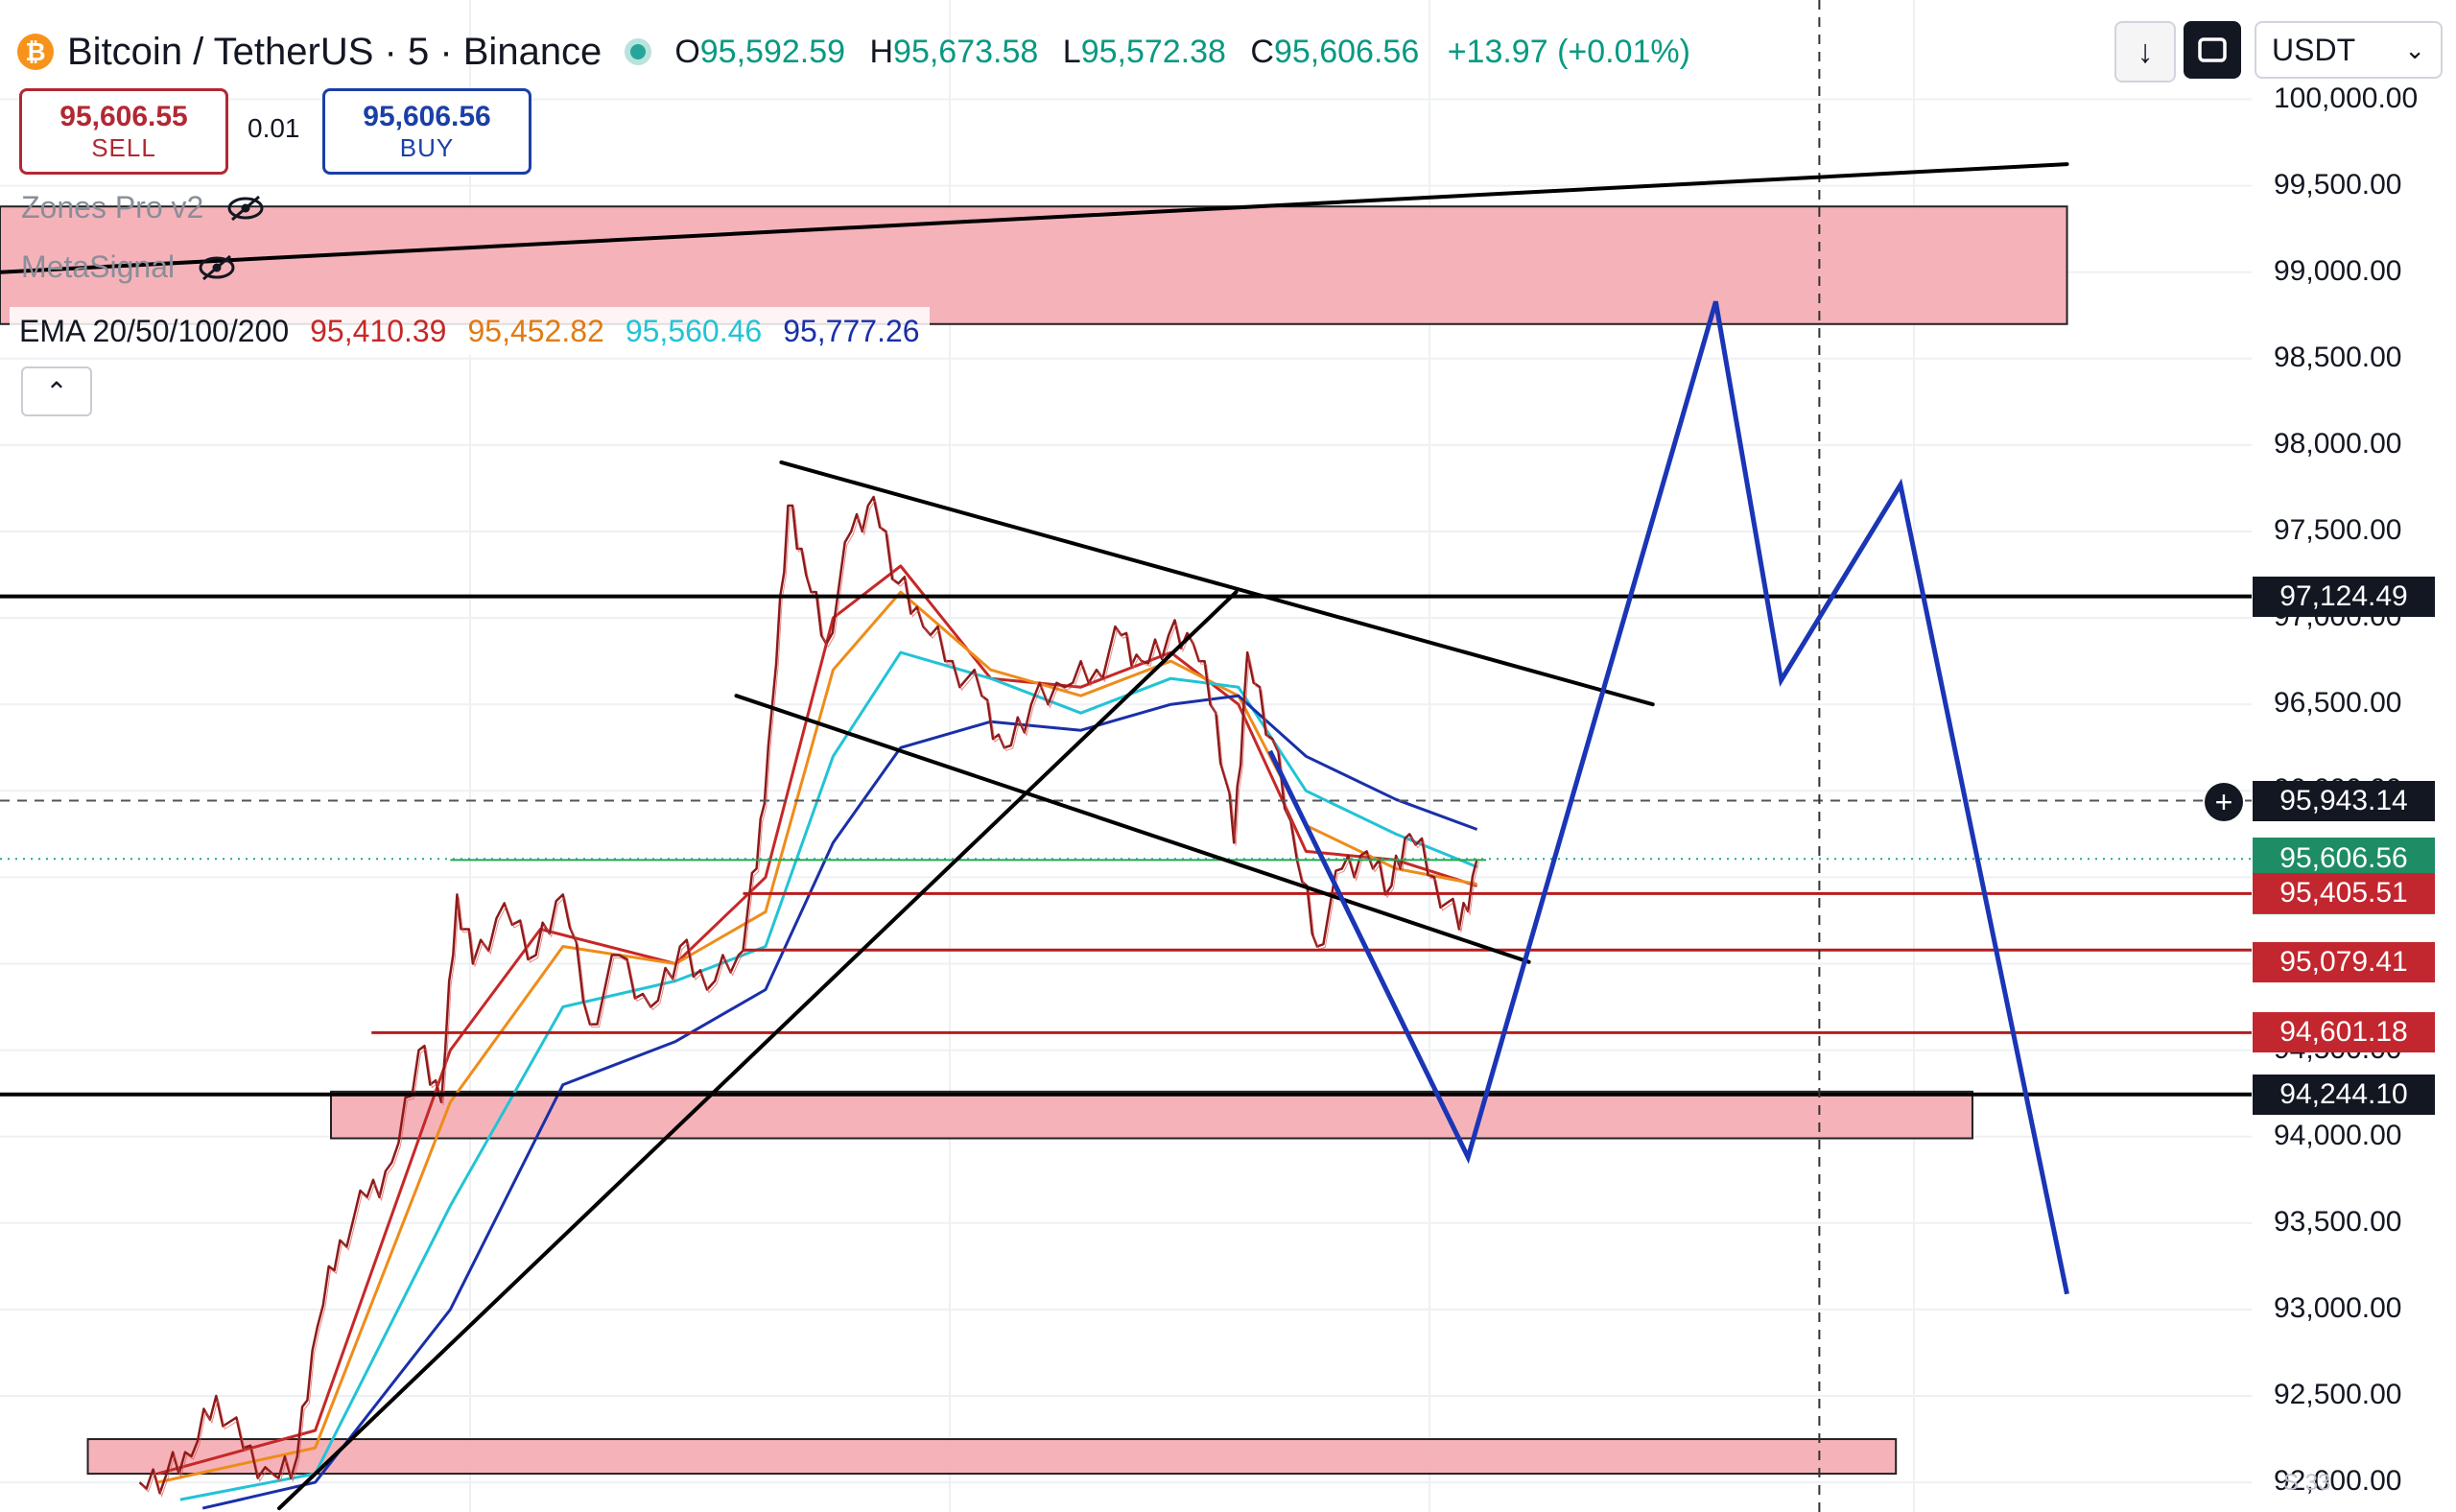  What do you see at coordinates (2224, 802) in the screenshot?
I see `add-alert-icon: +` at bounding box center [2224, 802].